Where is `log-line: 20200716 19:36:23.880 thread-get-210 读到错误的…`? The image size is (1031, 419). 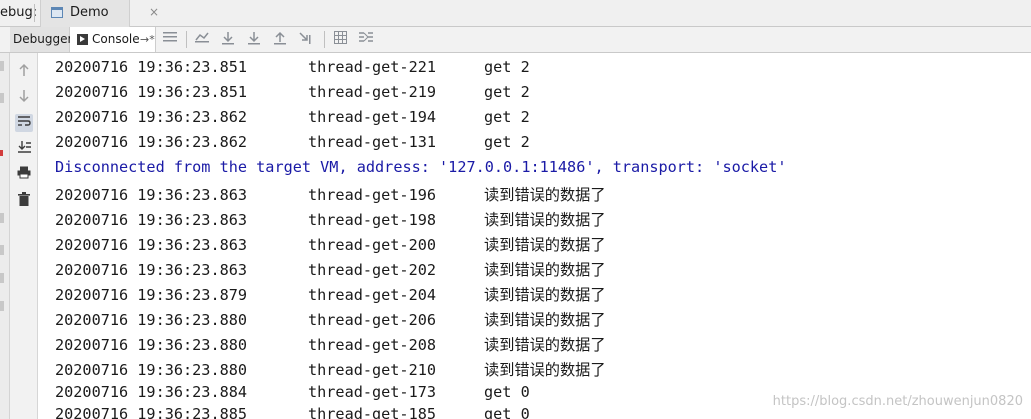 log-line: 20200716 19:36:23.880 thread-get-210 读到错误的… is located at coordinates (330, 370).